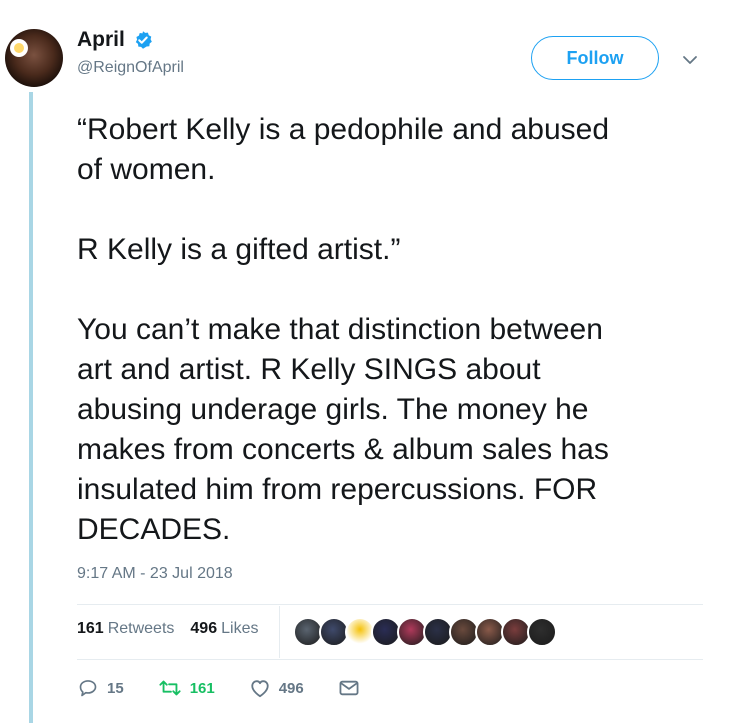 Image resolution: width=755 pixels, height=723 pixels. Describe the element at coordinates (100, 688) in the screenshot. I see `reply-button: 15` at that location.